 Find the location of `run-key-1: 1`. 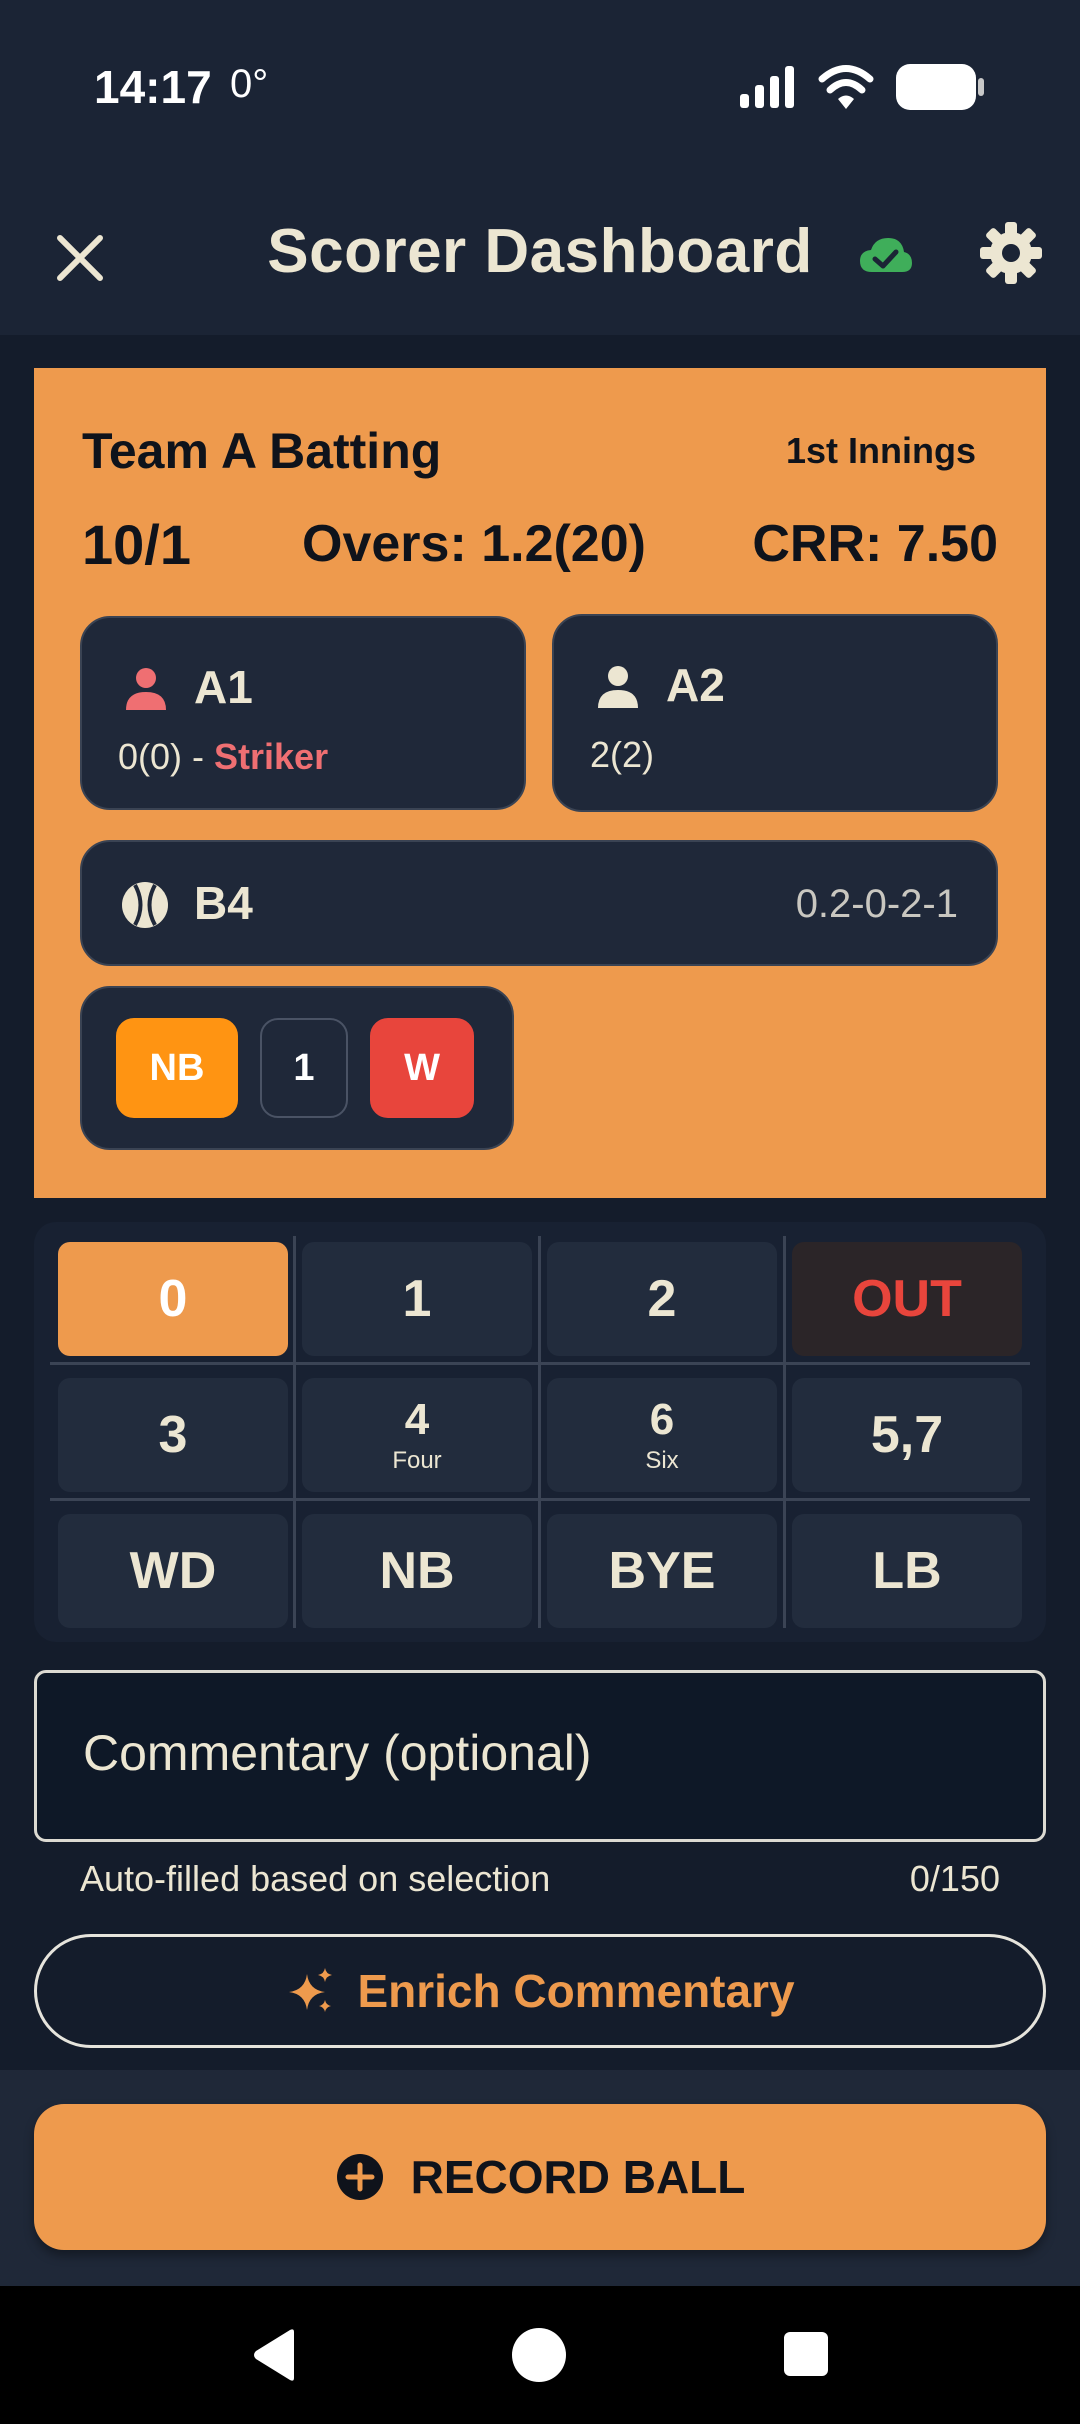

run-key-1: 1 is located at coordinates (417, 1299).